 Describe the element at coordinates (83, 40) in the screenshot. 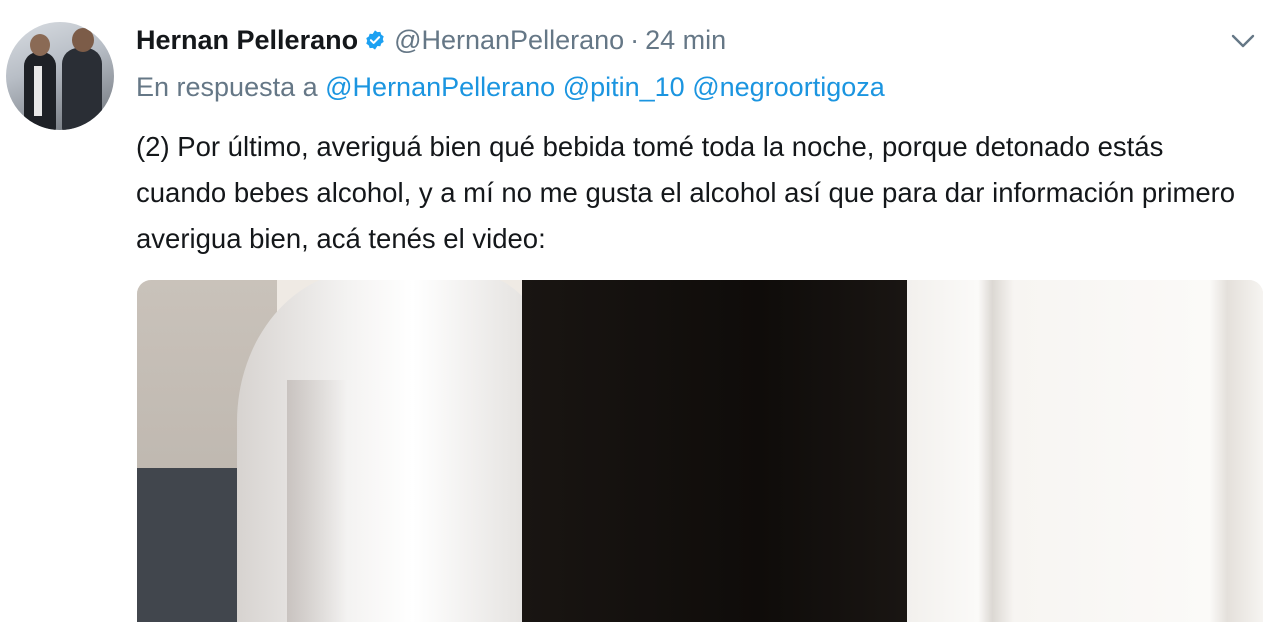

I see `avatar-figure-right-head` at that location.